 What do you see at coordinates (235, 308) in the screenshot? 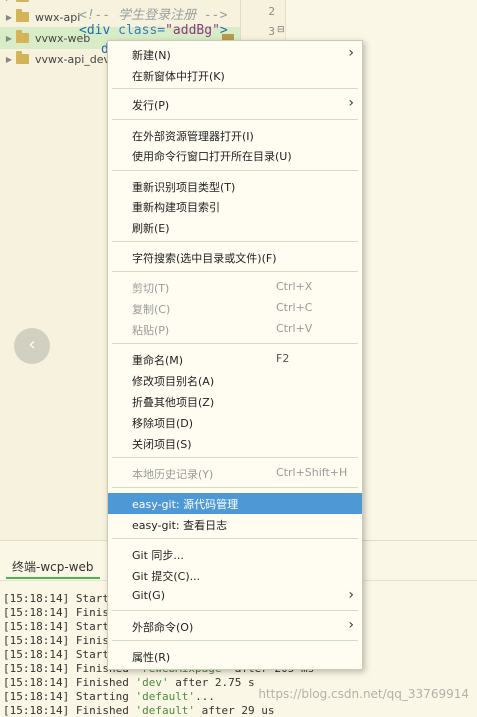
I see `menu-item-copy: 复制(C) Ctrl+C` at bounding box center [235, 308].